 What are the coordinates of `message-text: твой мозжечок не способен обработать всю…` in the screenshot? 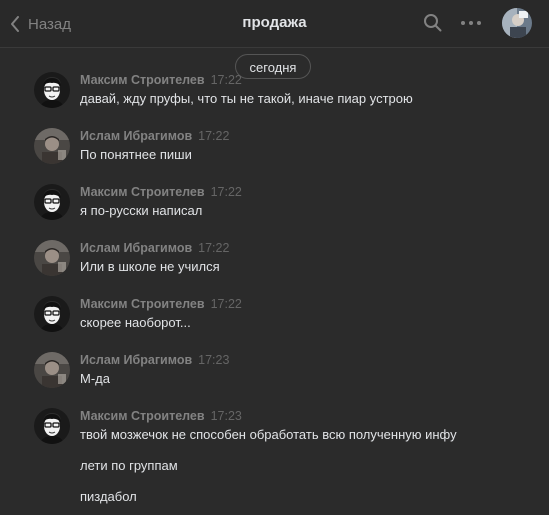 It's located at (268, 434).